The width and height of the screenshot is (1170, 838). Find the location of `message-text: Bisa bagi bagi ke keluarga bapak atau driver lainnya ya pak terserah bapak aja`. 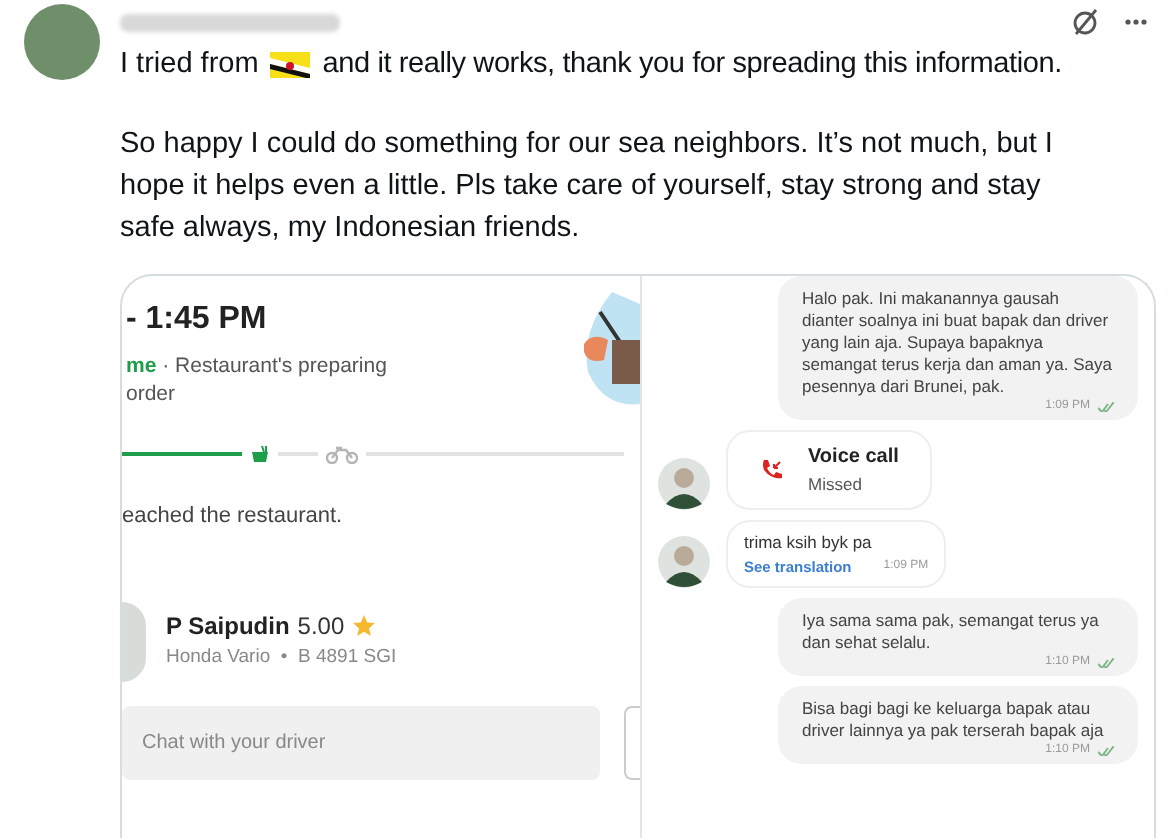

message-text: Bisa bagi bagi ke keluarga bapak atau driver lainnya ya pak terserah bapak aja is located at coordinates (954, 719).